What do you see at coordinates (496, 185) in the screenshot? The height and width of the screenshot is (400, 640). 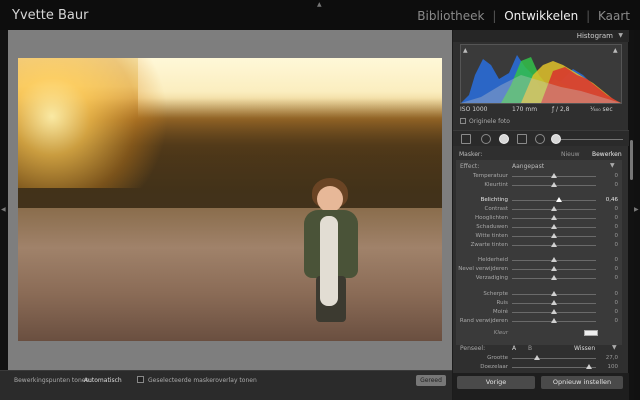 I see `slider-label: Kleurtint` at bounding box center [496, 185].